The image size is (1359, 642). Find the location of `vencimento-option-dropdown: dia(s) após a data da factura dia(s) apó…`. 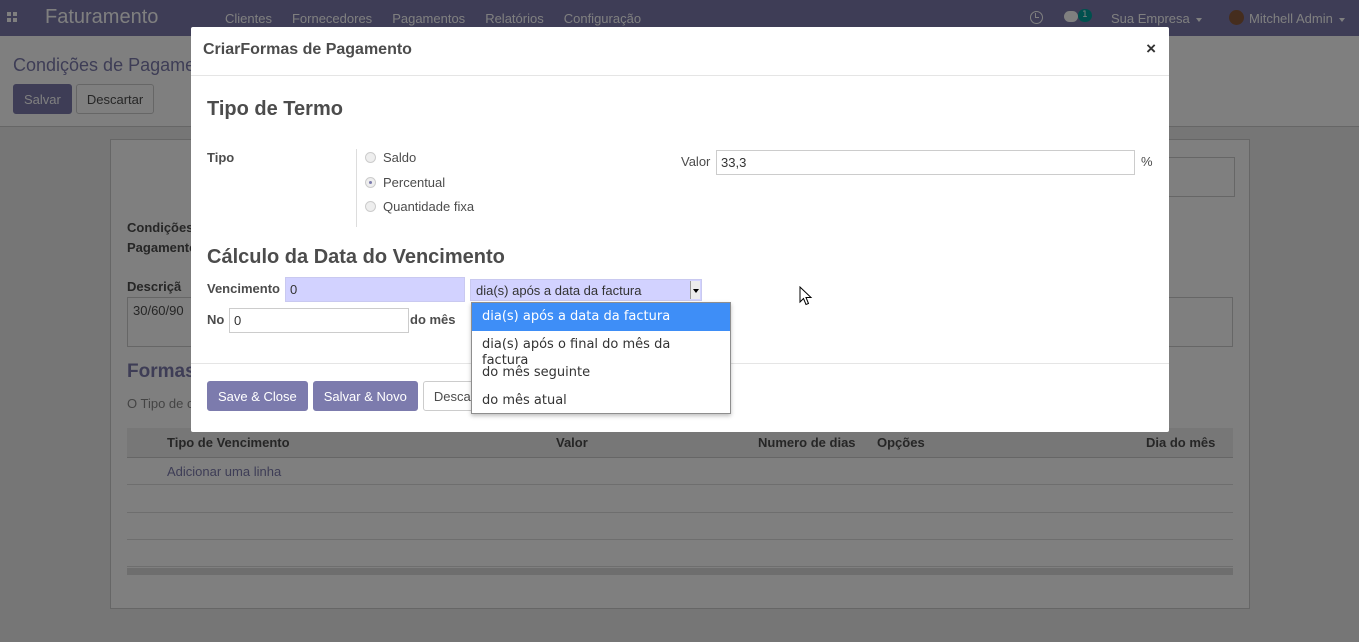

vencimento-option-dropdown: dia(s) após a data da factura dia(s) apó… is located at coordinates (601, 358).